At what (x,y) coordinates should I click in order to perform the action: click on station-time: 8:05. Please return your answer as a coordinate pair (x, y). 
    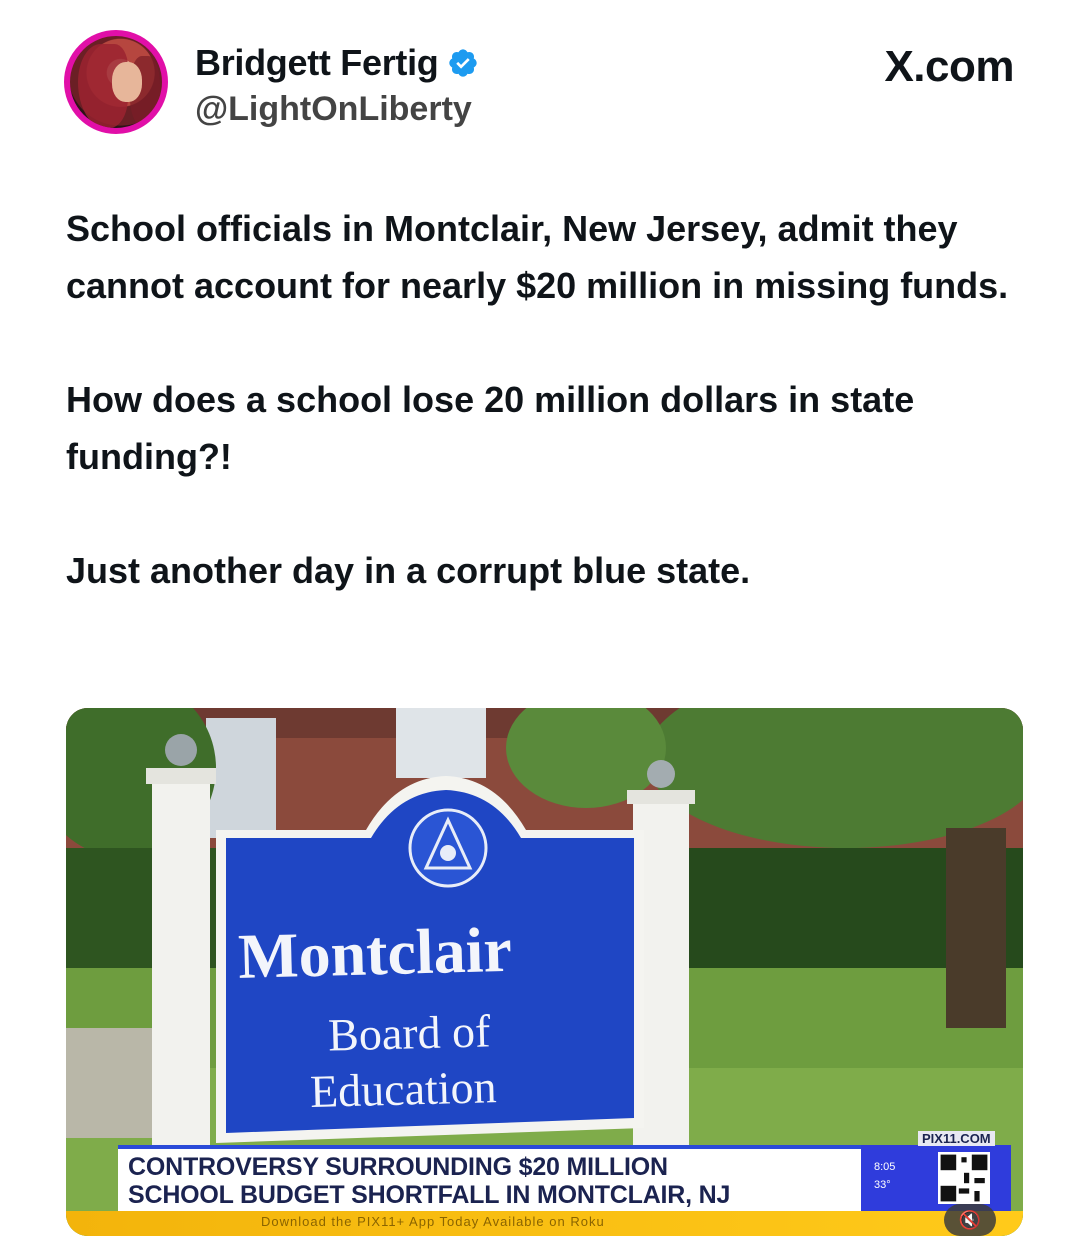
    Looking at the image, I should click on (885, 1167).